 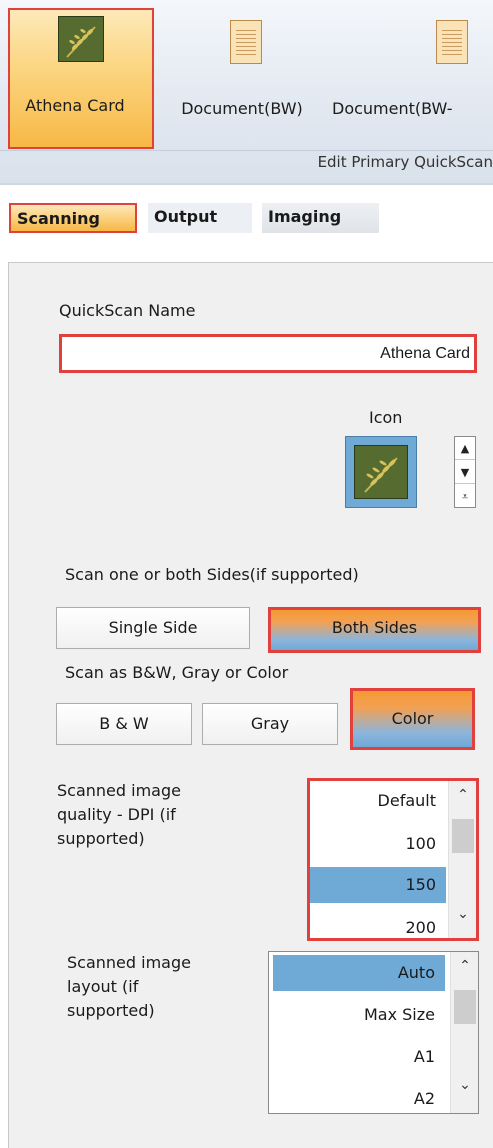 I want to click on layout-label: supported), so click(x=111, y=1010).